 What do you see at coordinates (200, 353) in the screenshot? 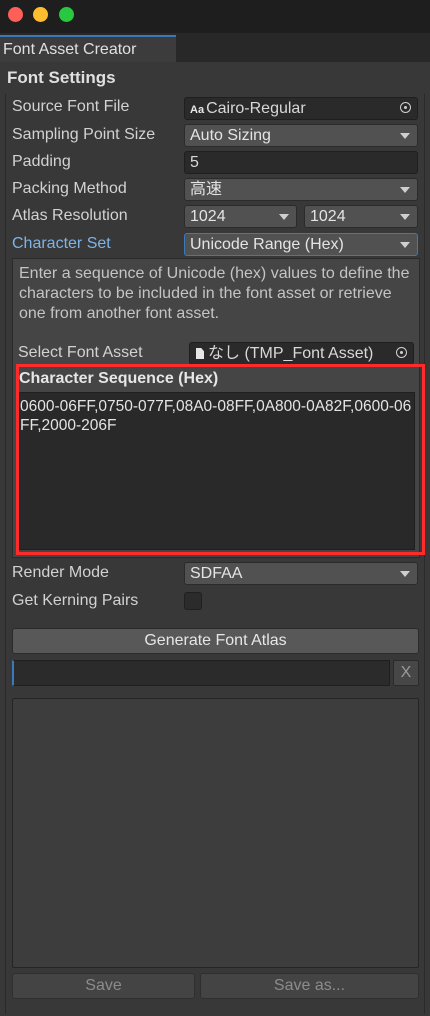
I see `document-icon` at bounding box center [200, 353].